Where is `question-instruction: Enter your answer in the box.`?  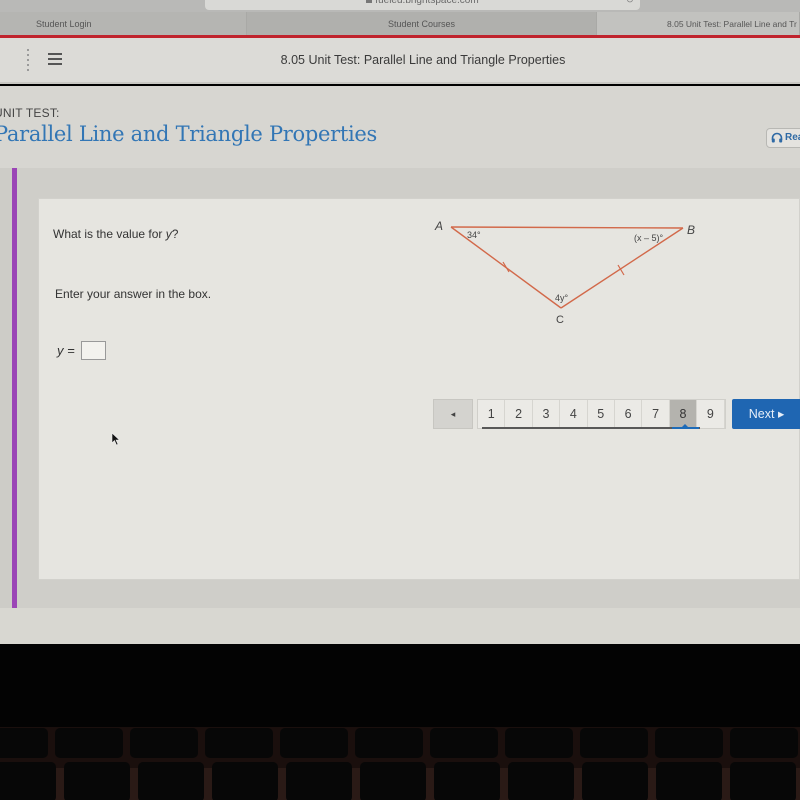 question-instruction: Enter your answer in the box. is located at coordinates (133, 294).